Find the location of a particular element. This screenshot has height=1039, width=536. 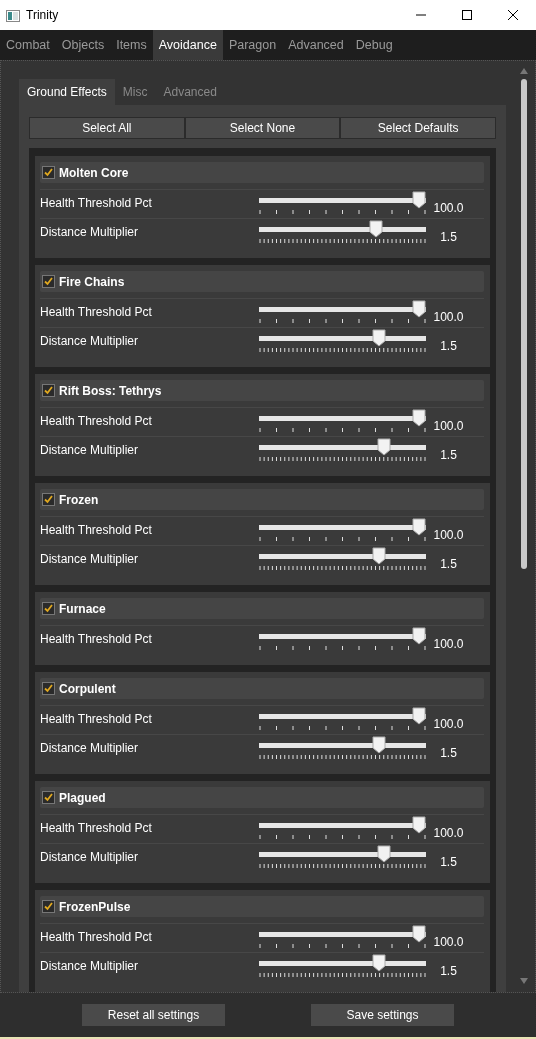

select-button: Select None is located at coordinates (262, 128).